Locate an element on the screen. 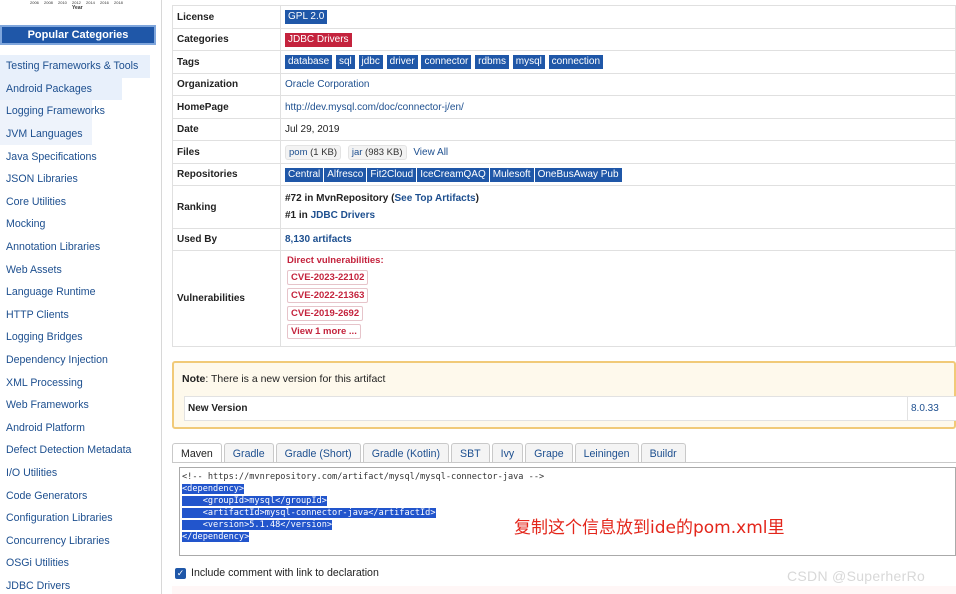 The width and height of the screenshot is (956, 594). sidebar-category-label: Code Generators is located at coordinates (46, 496).